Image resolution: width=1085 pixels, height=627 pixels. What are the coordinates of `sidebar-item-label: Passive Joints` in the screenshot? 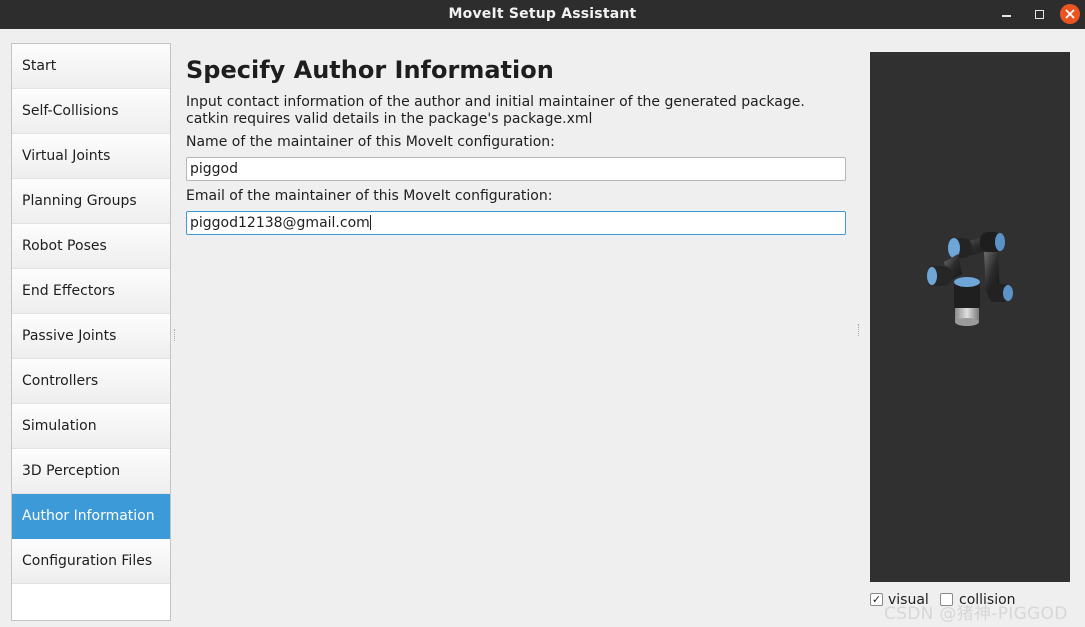 It's located at (69, 336).